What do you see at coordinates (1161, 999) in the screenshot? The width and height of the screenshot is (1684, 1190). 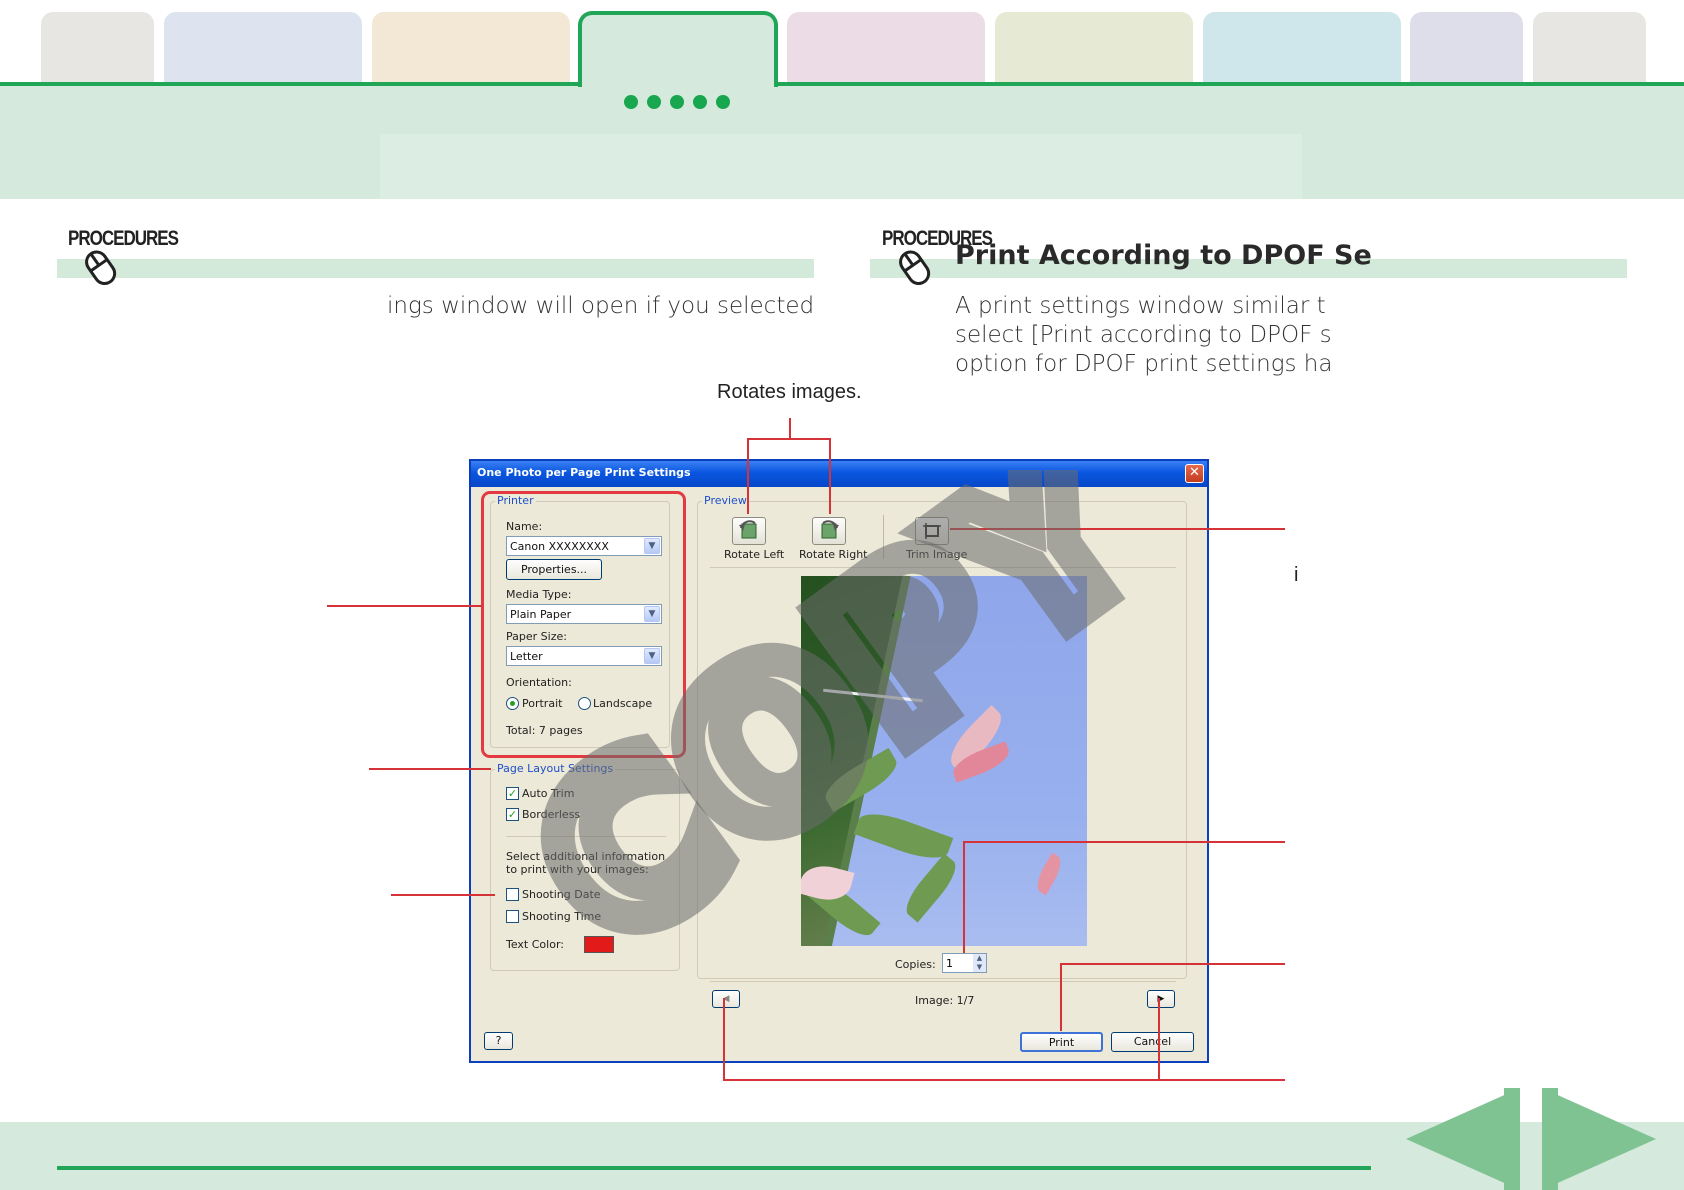 I see `next-image-button: ▶` at bounding box center [1161, 999].